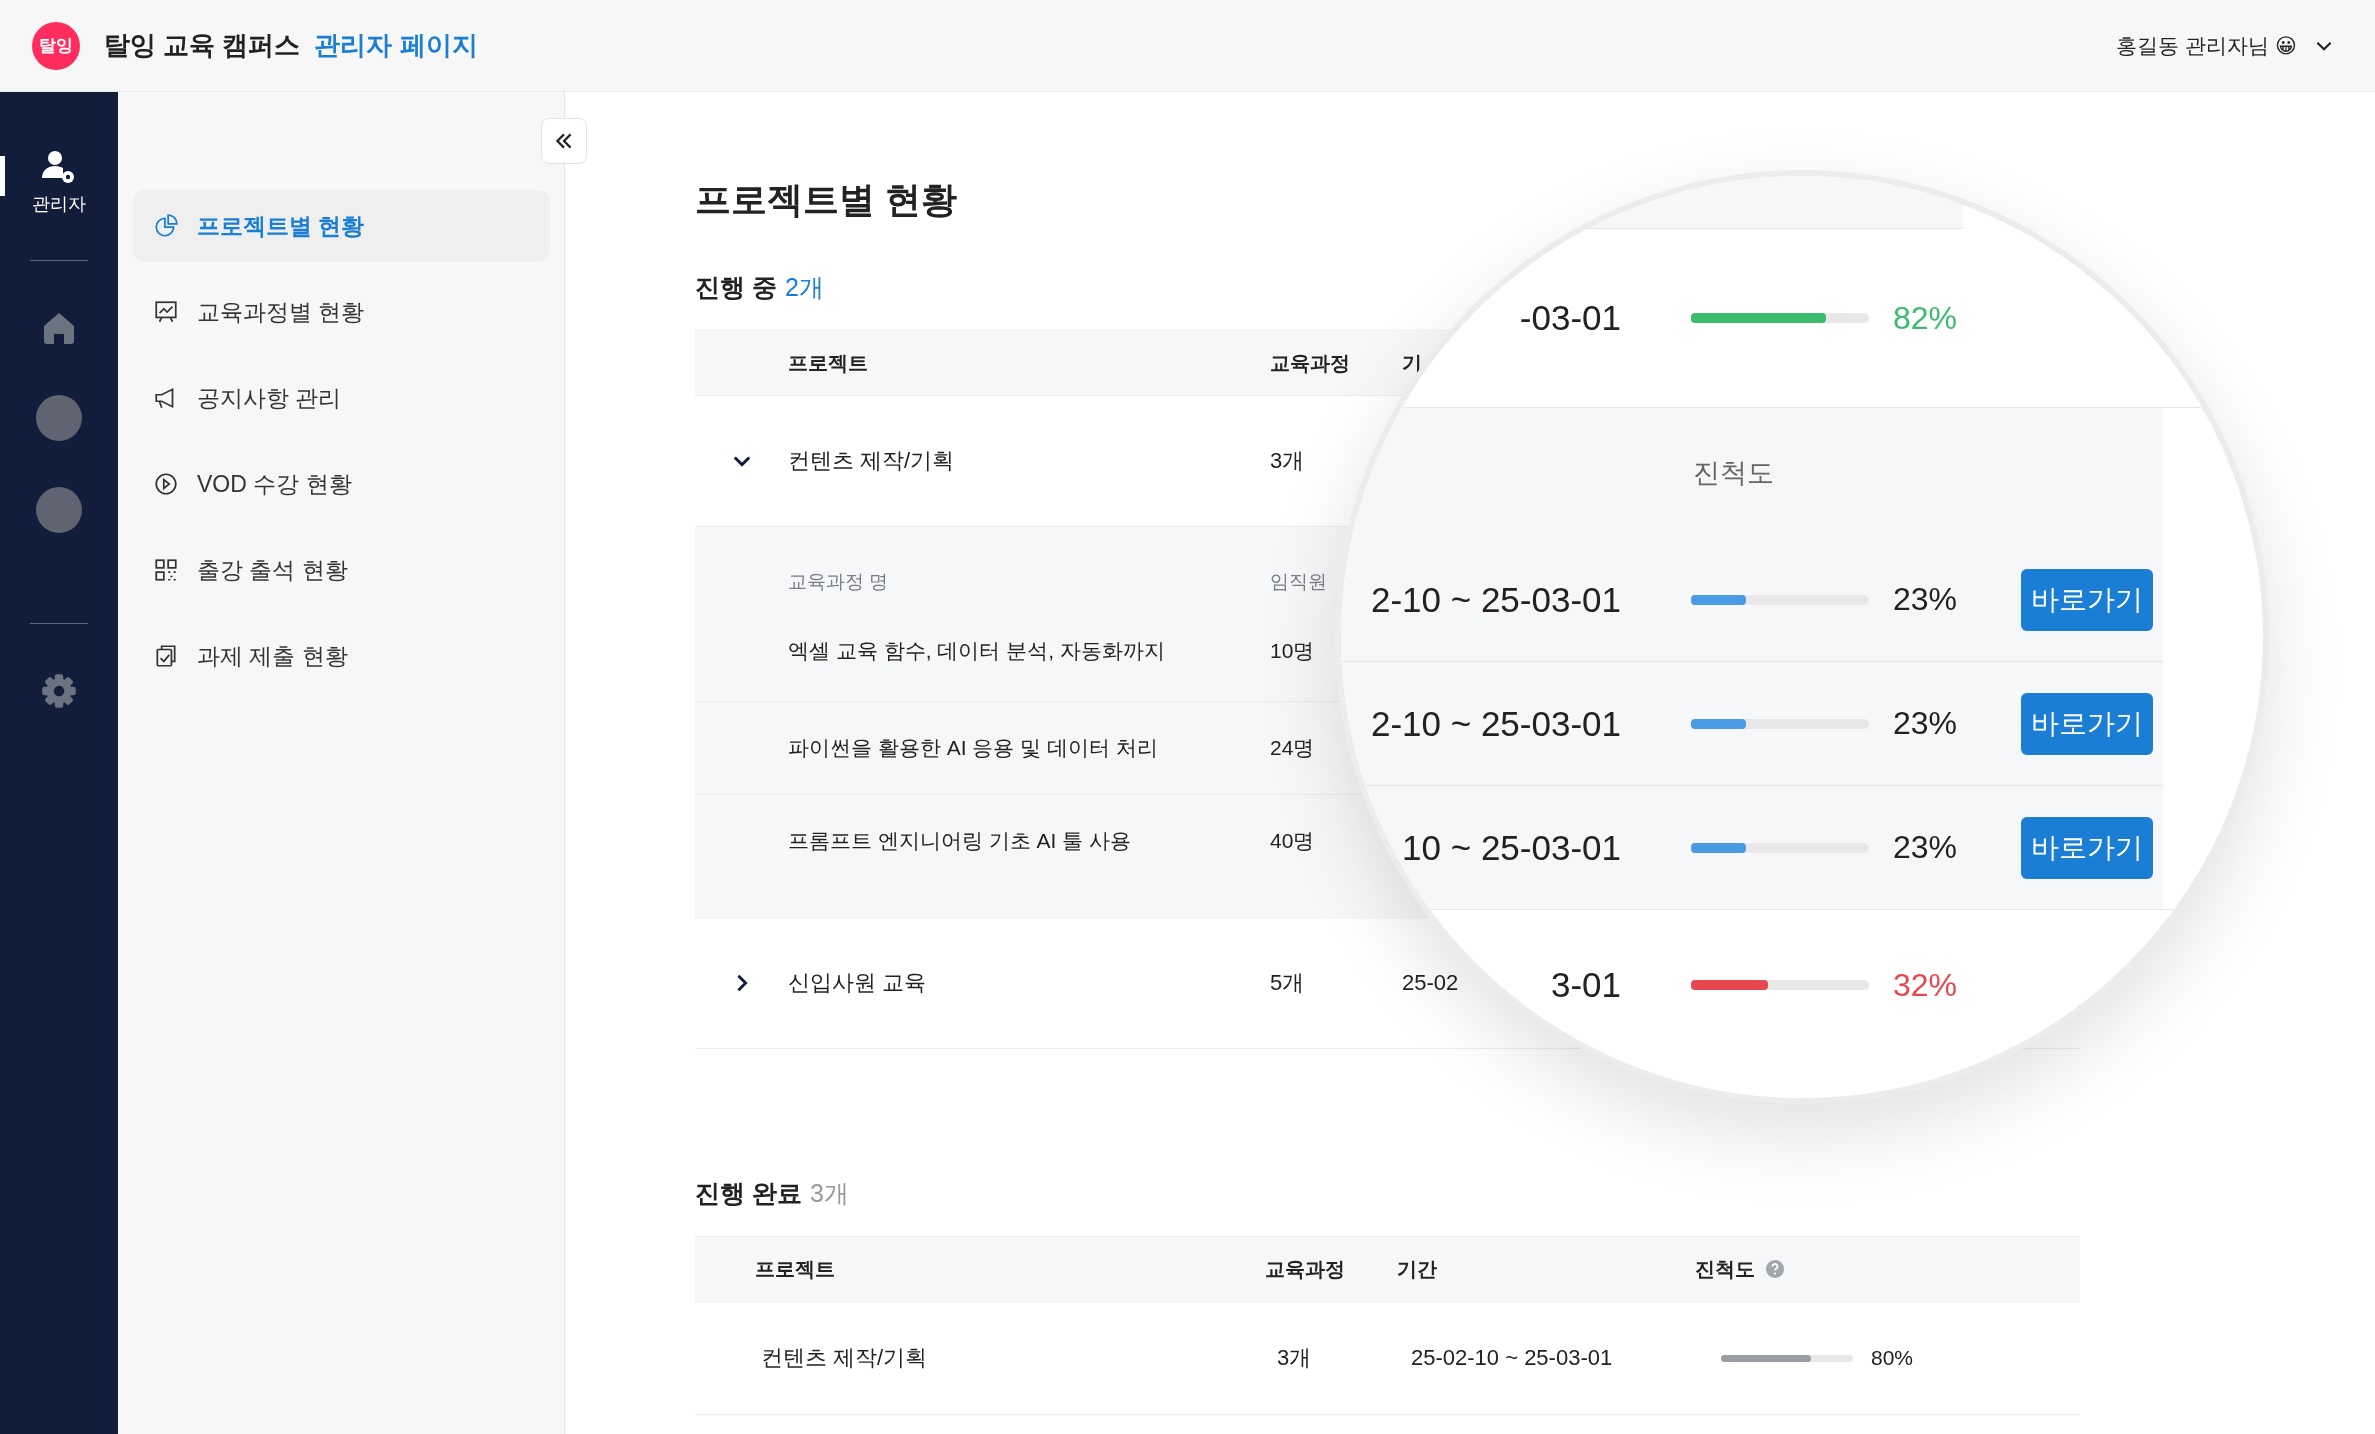  What do you see at coordinates (839, 582) in the screenshot?
I see `column-header: 교육과정 명` at bounding box center [839, 582].